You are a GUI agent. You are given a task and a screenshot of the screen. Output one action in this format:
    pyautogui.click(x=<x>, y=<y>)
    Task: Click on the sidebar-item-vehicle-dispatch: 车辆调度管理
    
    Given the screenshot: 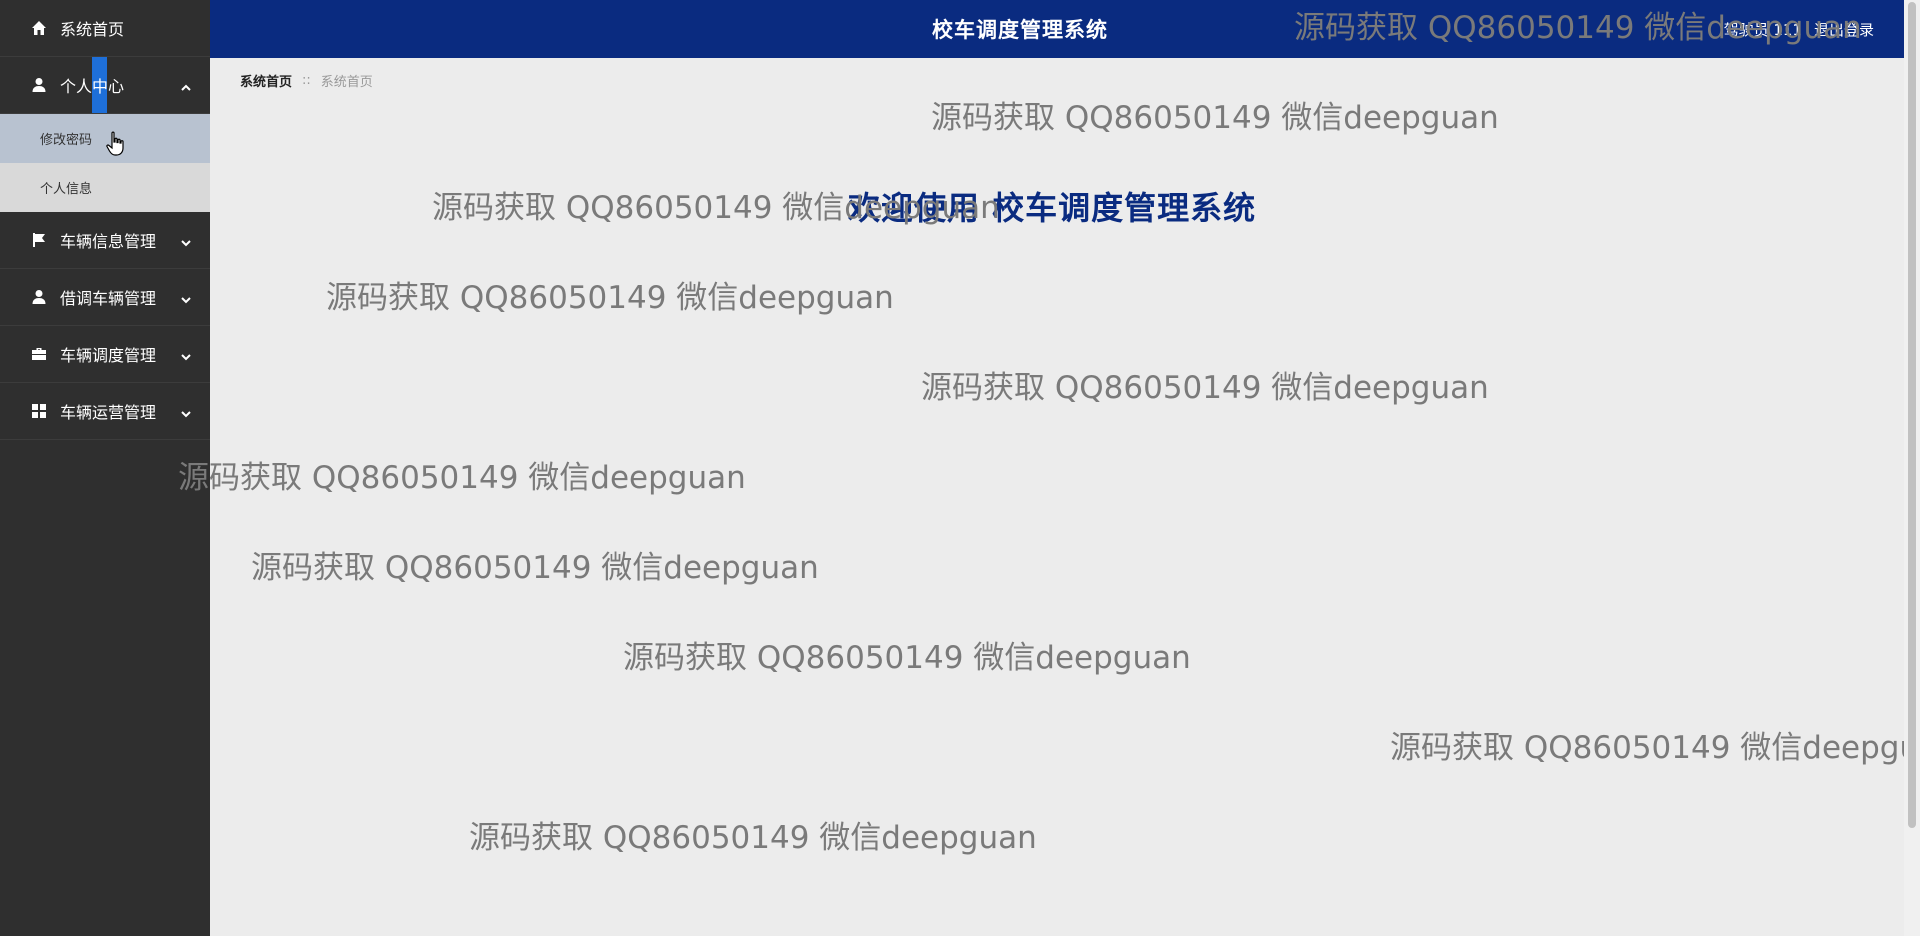 What is the action you would take?
    pyautogui.click(x=105, y=354)
    